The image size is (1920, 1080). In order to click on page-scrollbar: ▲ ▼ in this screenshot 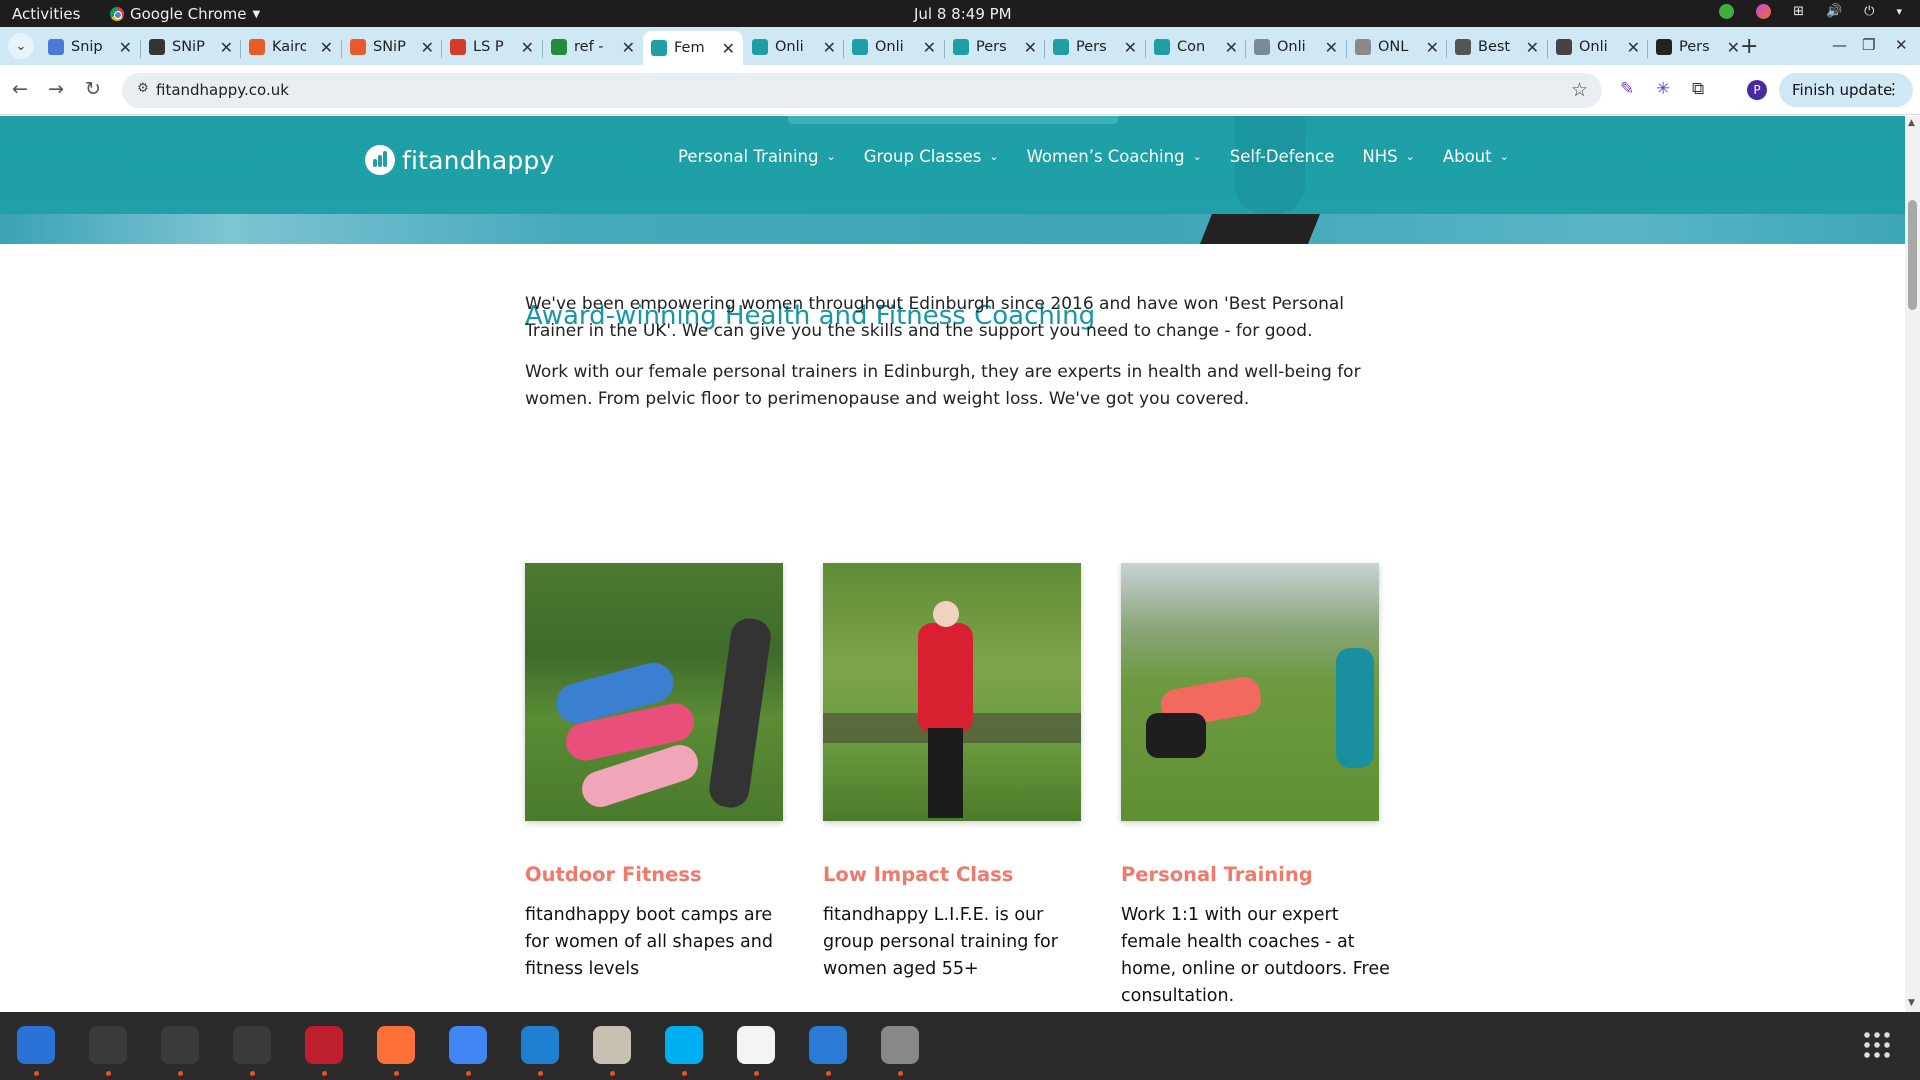, I will do `click(1912, 564)`.